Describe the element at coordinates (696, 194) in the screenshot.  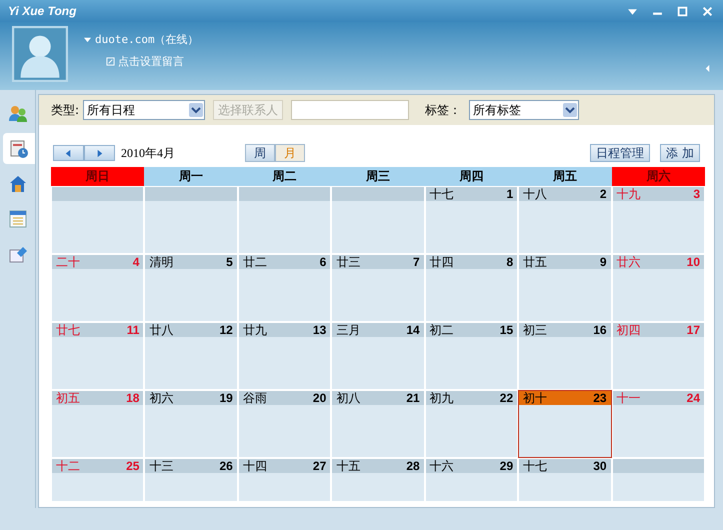
I see `day-number: 3` at that location.